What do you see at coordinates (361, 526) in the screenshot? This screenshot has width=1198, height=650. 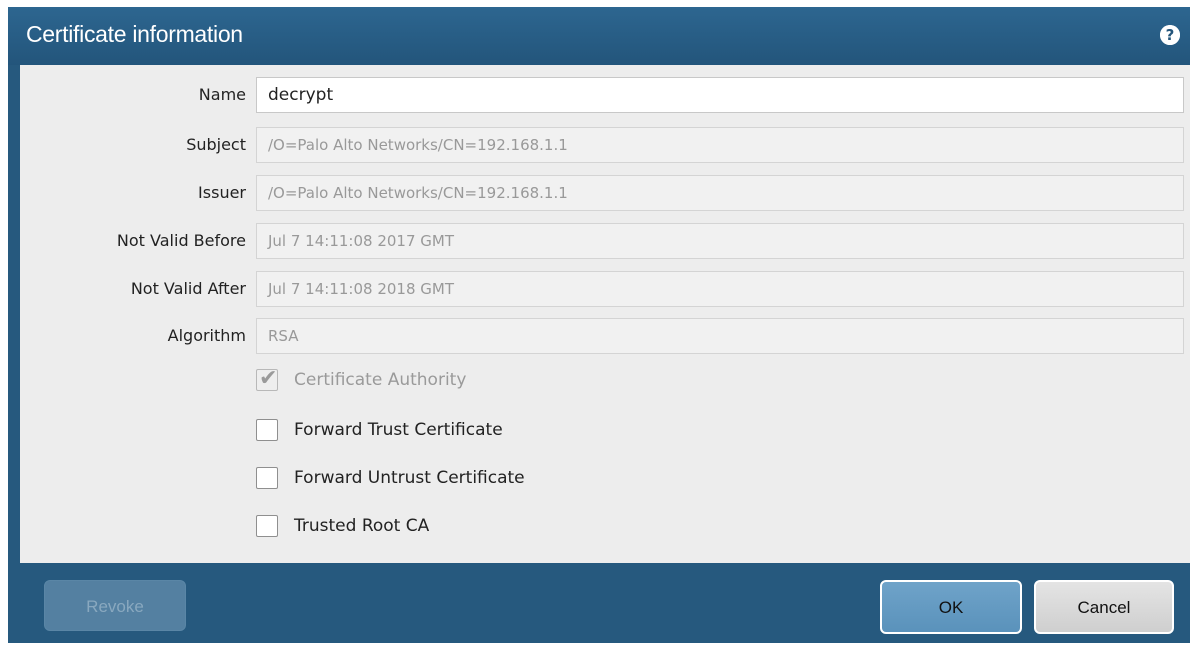 I see `trusted-root-ca-label: Trusted Root CA` at bounding box center [361, 526].